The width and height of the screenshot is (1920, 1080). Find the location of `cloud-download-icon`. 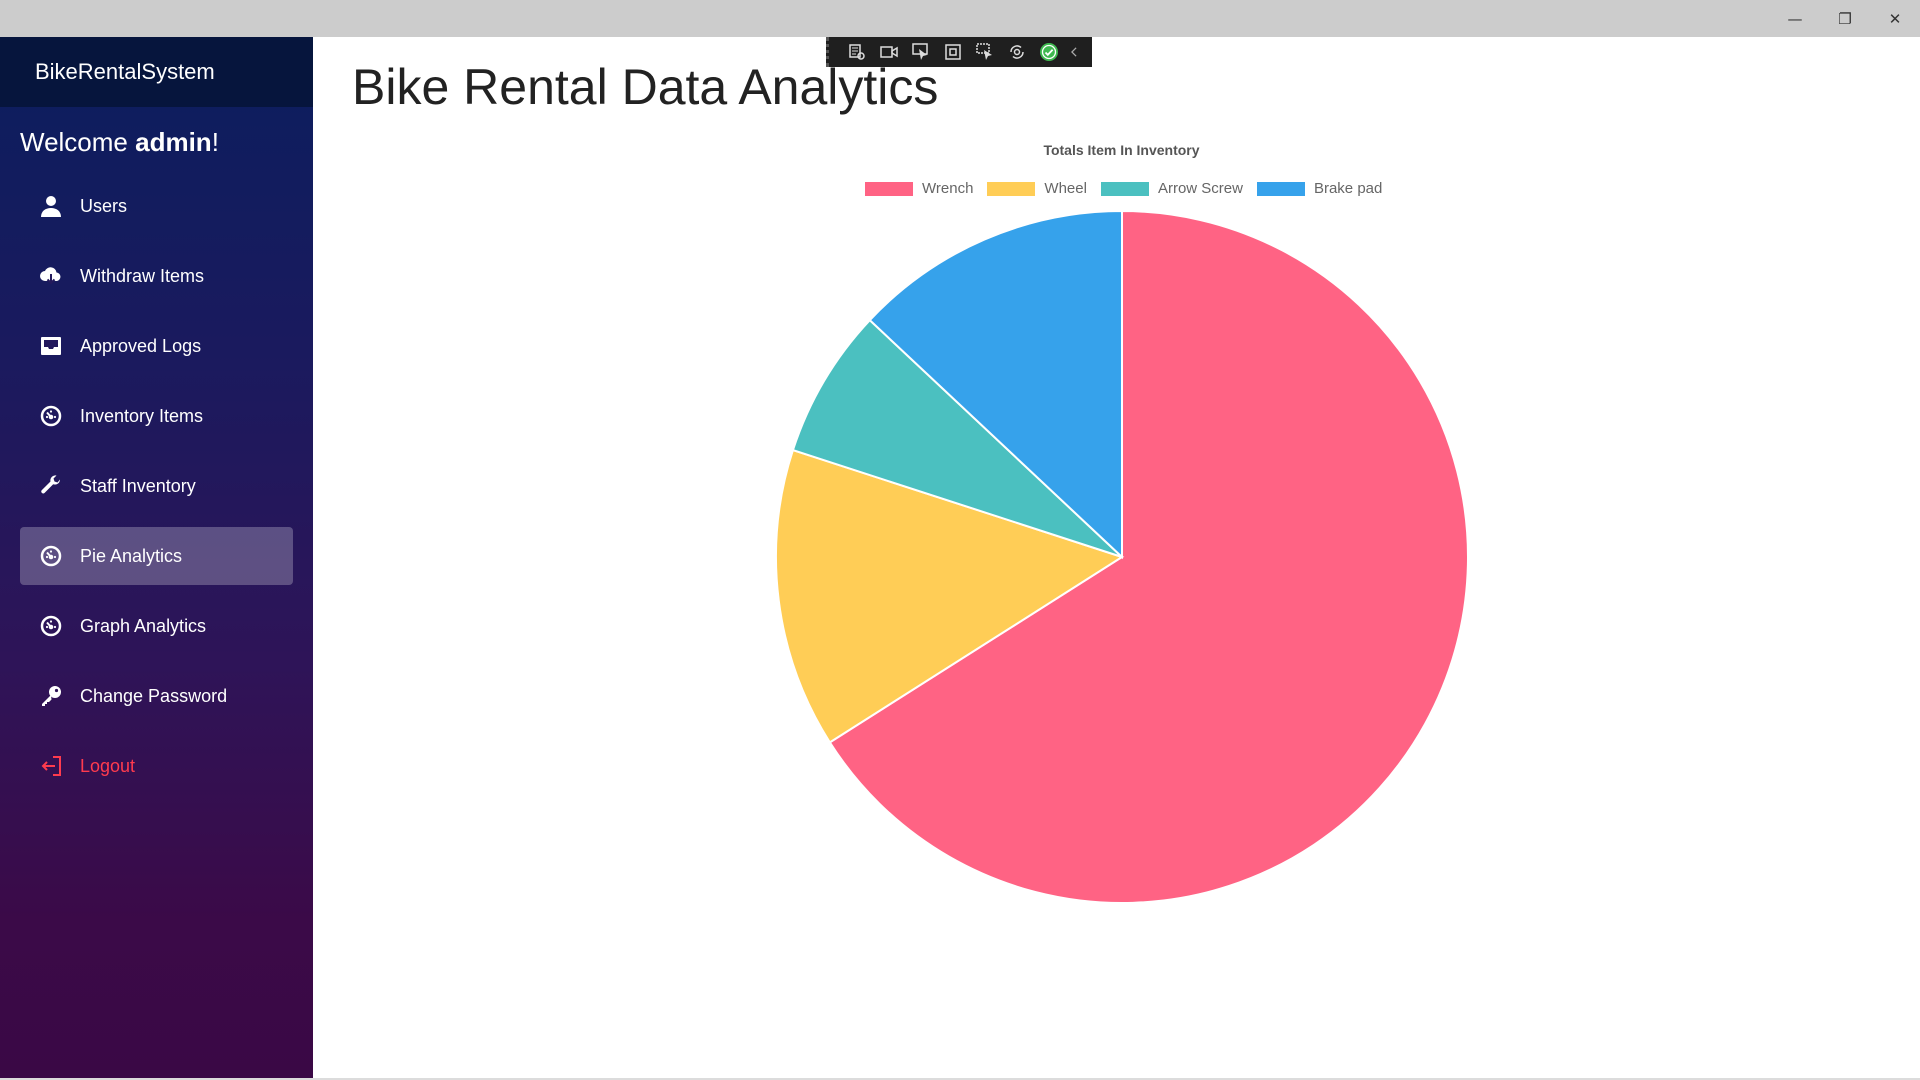

cloud-download-icon is located at coordinates (51, 276).